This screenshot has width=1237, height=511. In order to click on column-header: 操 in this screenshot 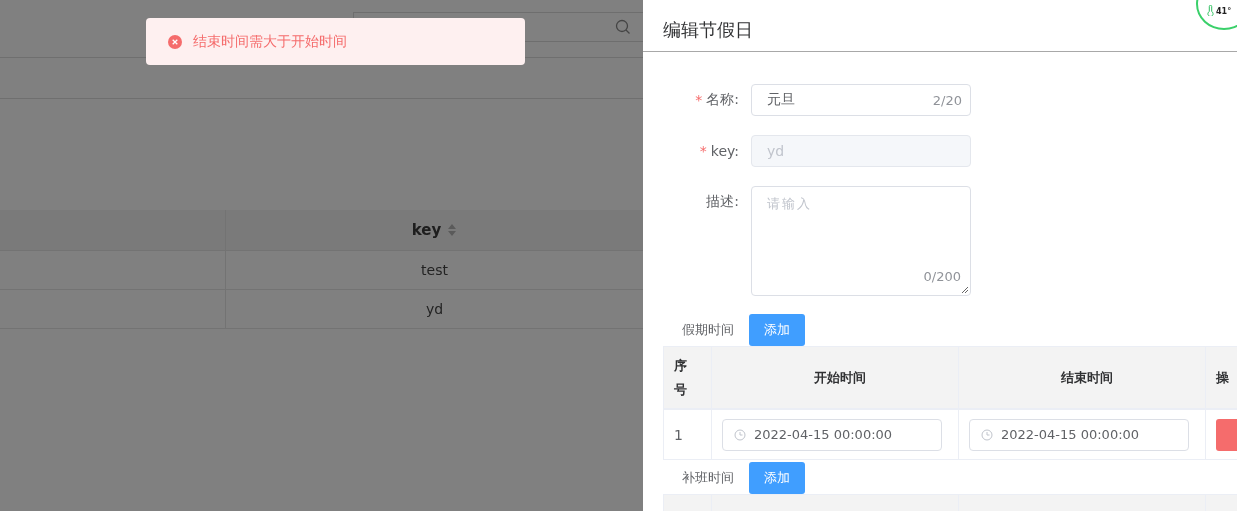, I will do `click(1222, 377)`.